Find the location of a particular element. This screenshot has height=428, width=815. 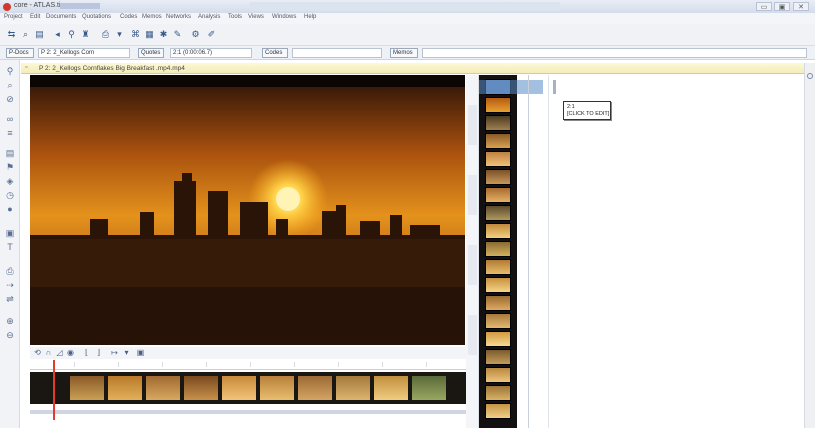

quote-id: 2:1 is located at coordinates (571, 107).